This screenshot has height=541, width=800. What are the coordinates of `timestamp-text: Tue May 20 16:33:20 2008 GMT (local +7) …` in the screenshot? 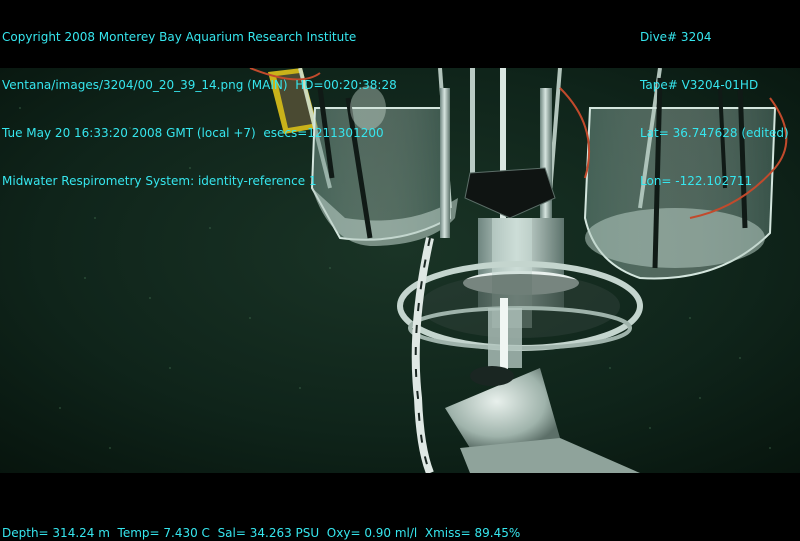 It's located at (193, 133).